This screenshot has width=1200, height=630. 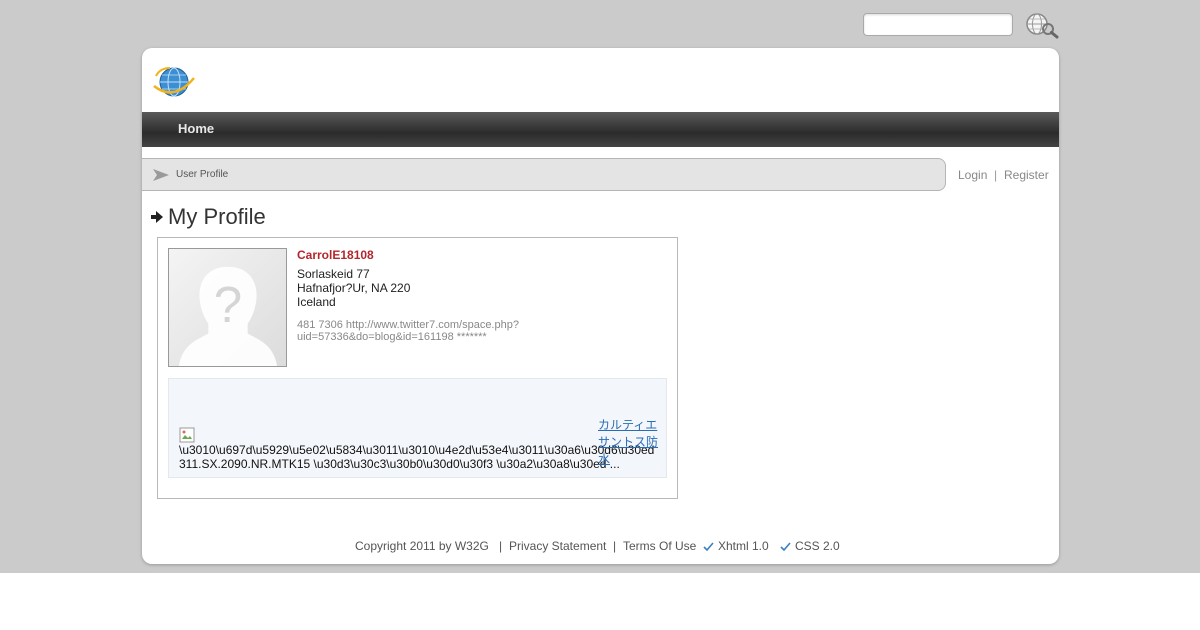 What do you see at coordinates (316, 302) in the screenshot?
I see `profile-country: Iceland` at bounding box center [316, 302].